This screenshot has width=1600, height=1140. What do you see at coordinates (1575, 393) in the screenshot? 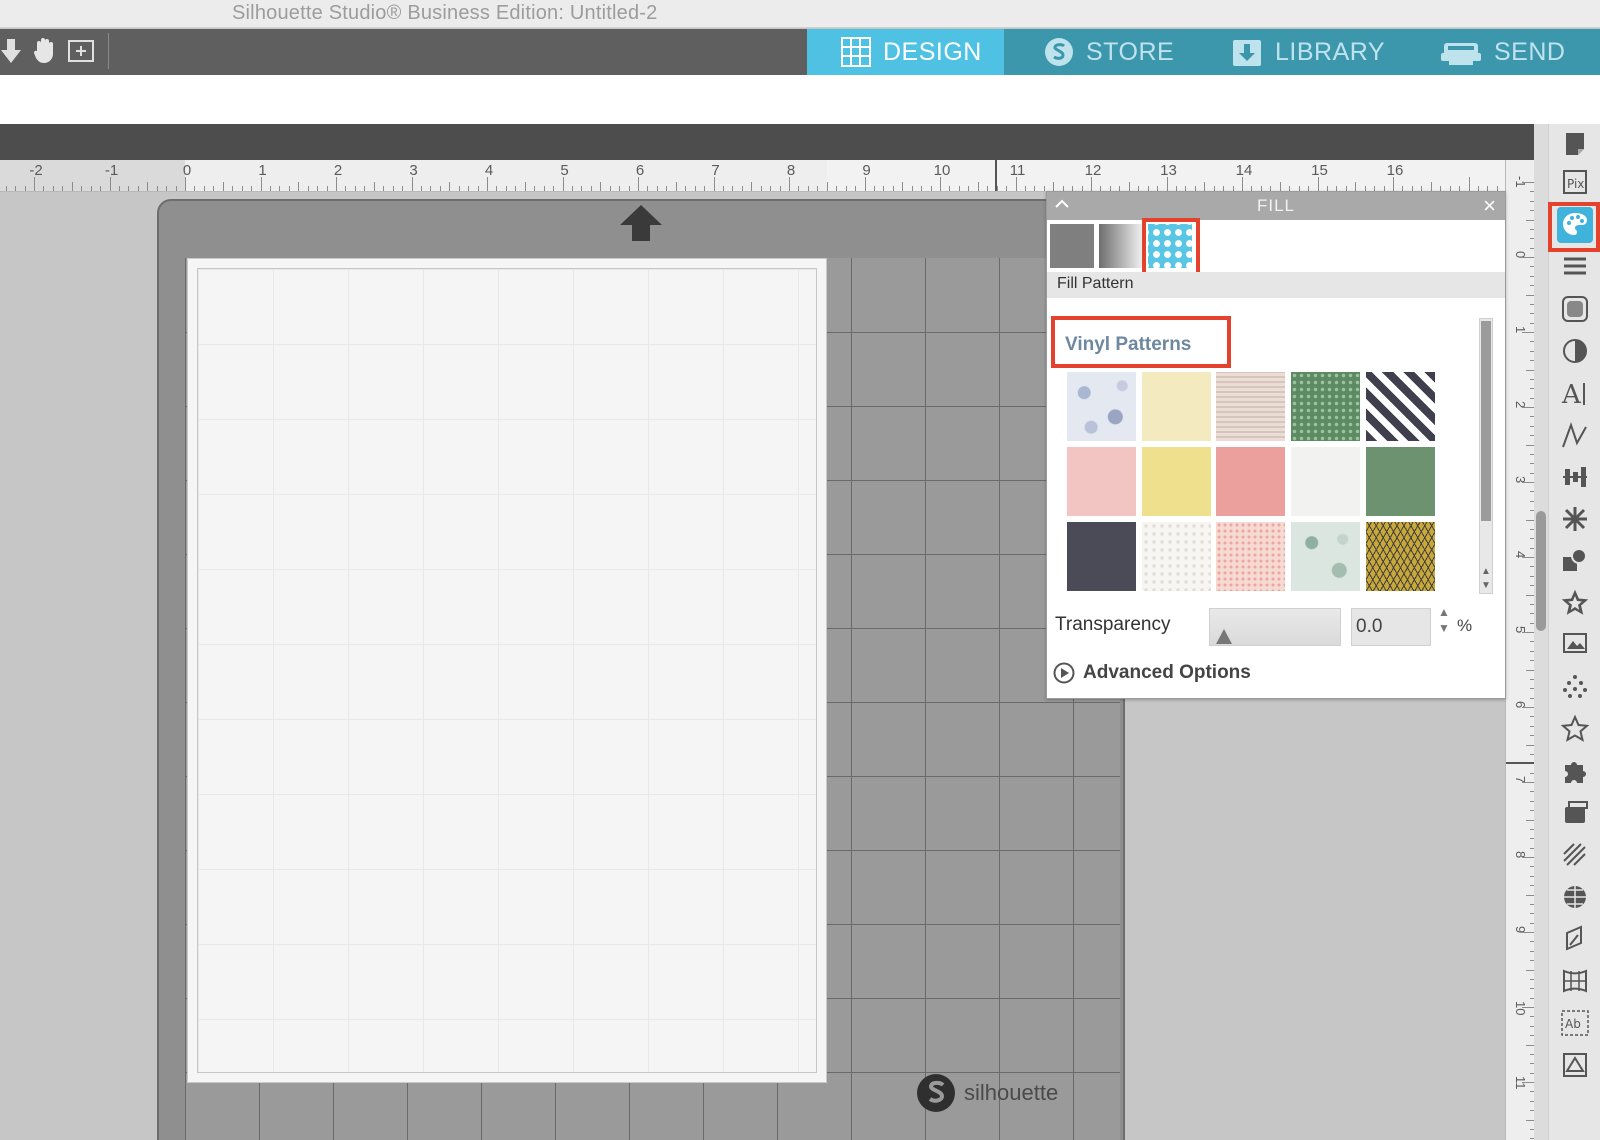
I see `text-style-icon: A` at bounding box center [1575, 393].